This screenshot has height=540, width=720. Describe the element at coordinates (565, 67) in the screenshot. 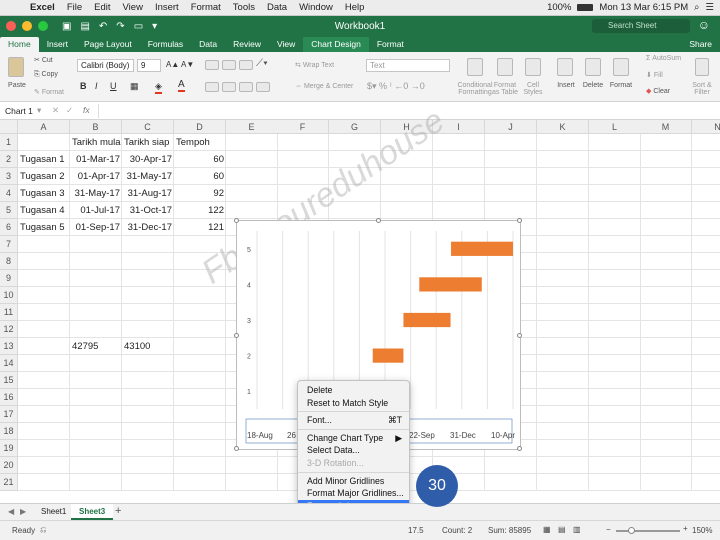

I see `insert-cells-icon` at that location.